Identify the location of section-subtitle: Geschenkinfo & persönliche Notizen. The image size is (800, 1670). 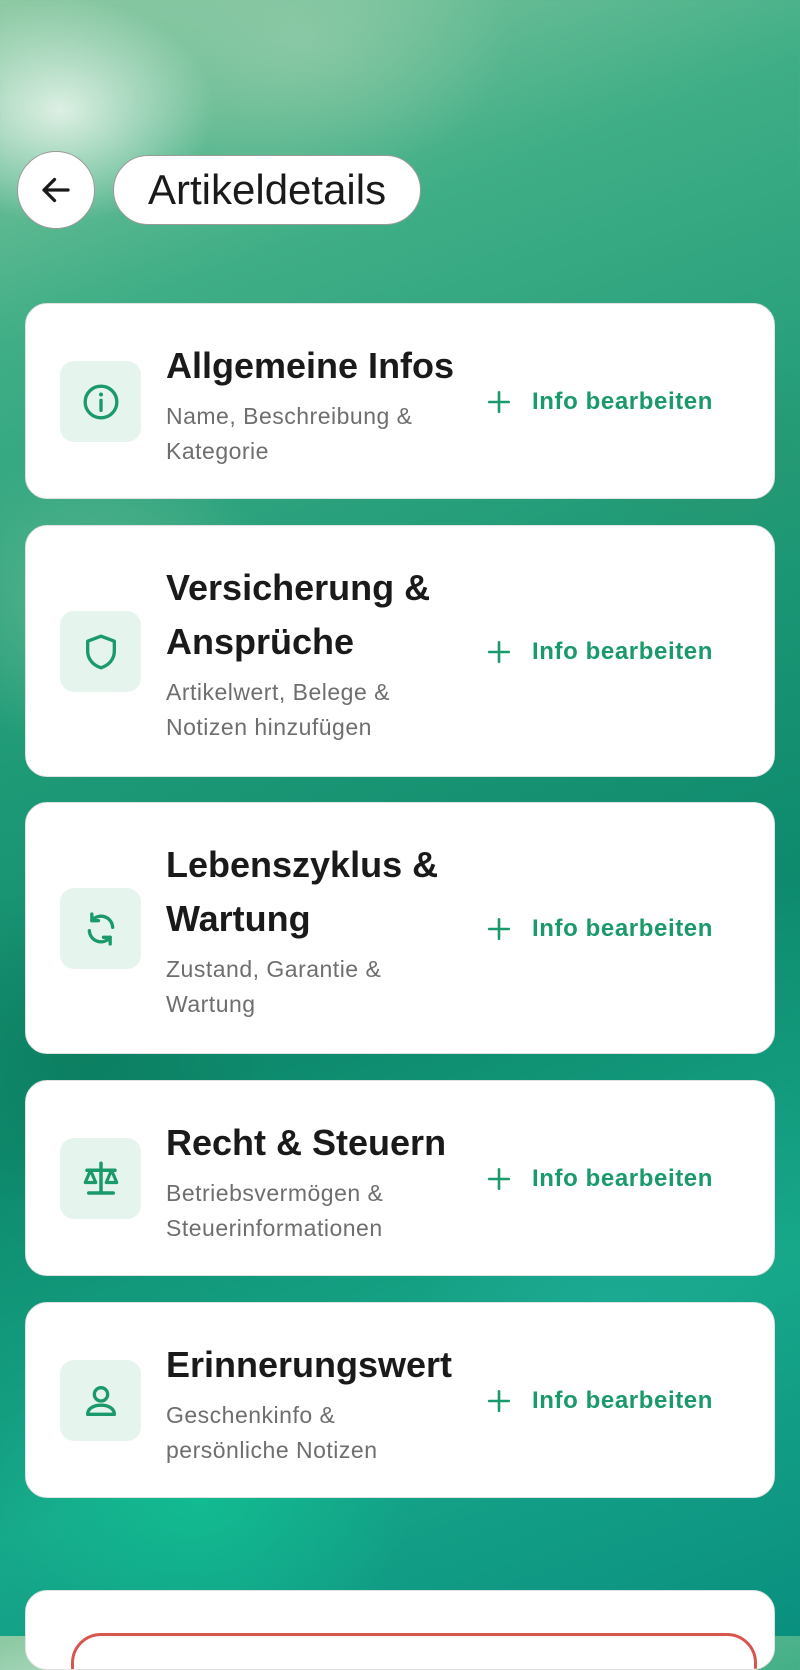
(272, 1432).